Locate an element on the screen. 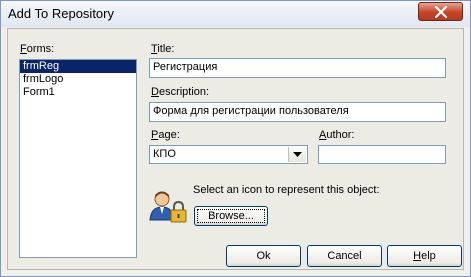  list-item-frmlogo: frmLogo is located at coordinates (78, 79).